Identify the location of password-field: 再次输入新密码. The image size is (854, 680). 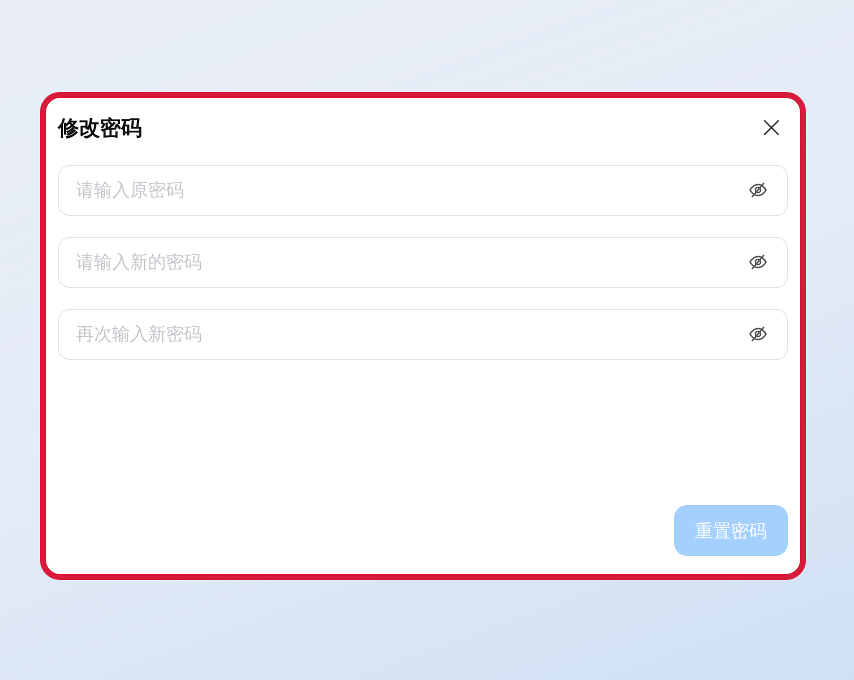
(423, 334).